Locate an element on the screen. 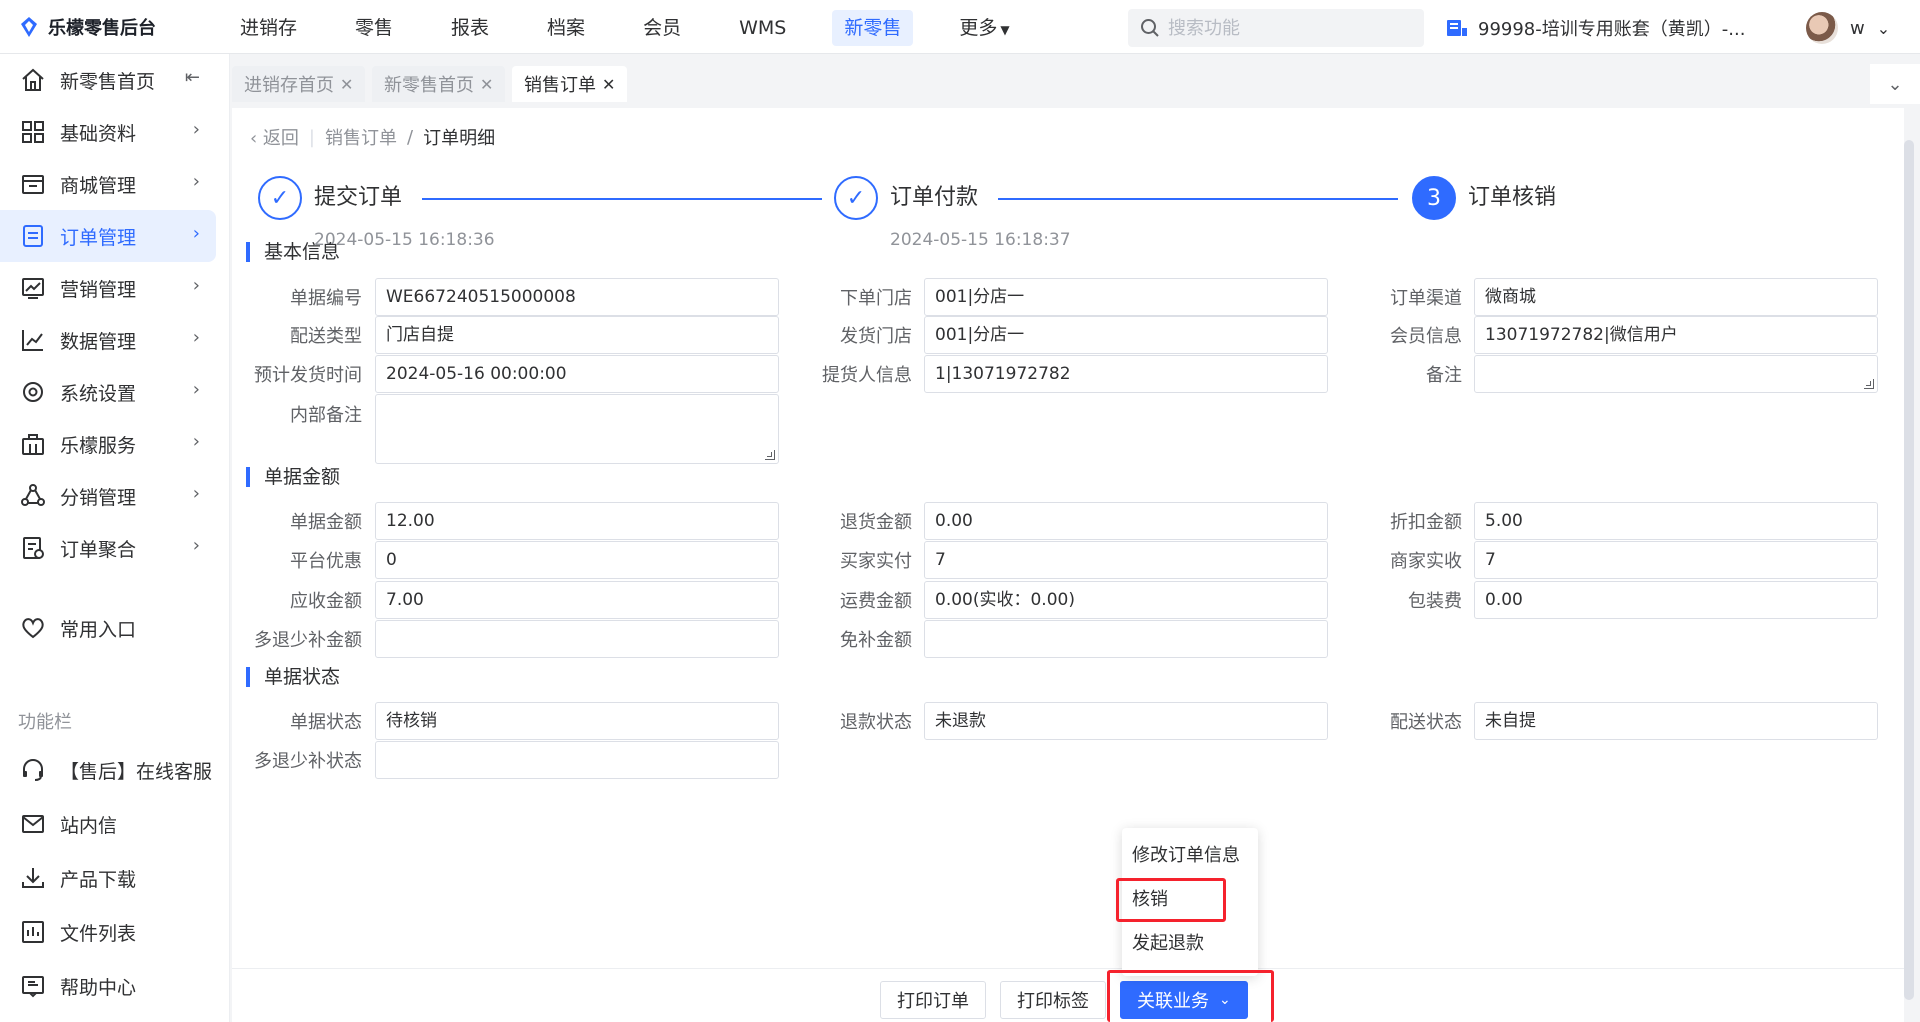 The image size is (1920, 1022). sidebar-item-marketing: 营销管理 › is located at coordinates (108, 288).